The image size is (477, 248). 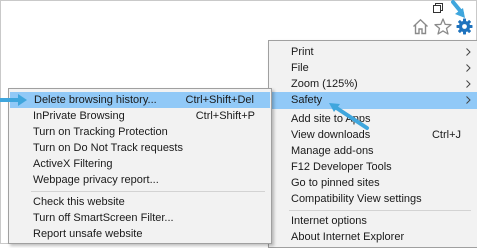 What do you see at coordinates (420, 26) in the screenshot?
I see `home-icon` at bounding box center [420, 26].